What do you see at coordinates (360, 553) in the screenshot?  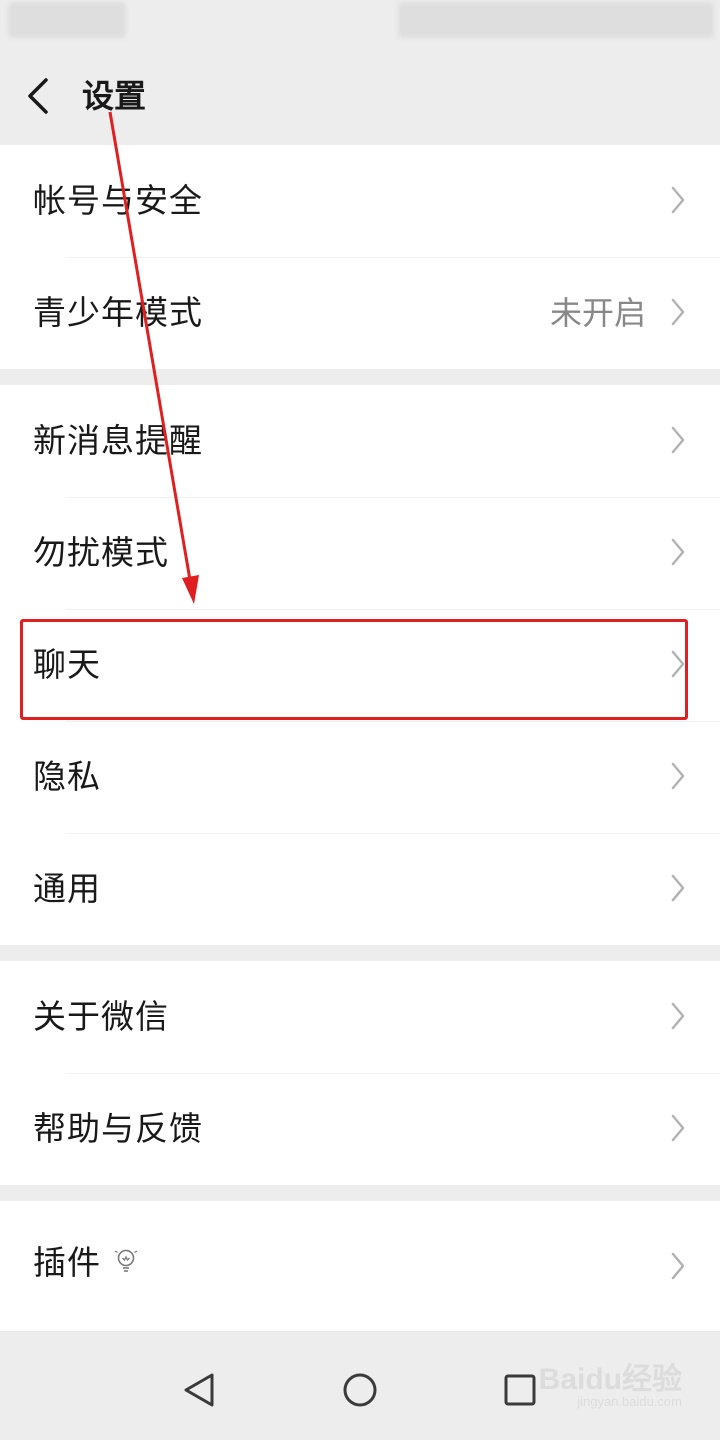 I see `settings-item-do-not-disturb: 勿扰模式` at bounding box center [360, 553].